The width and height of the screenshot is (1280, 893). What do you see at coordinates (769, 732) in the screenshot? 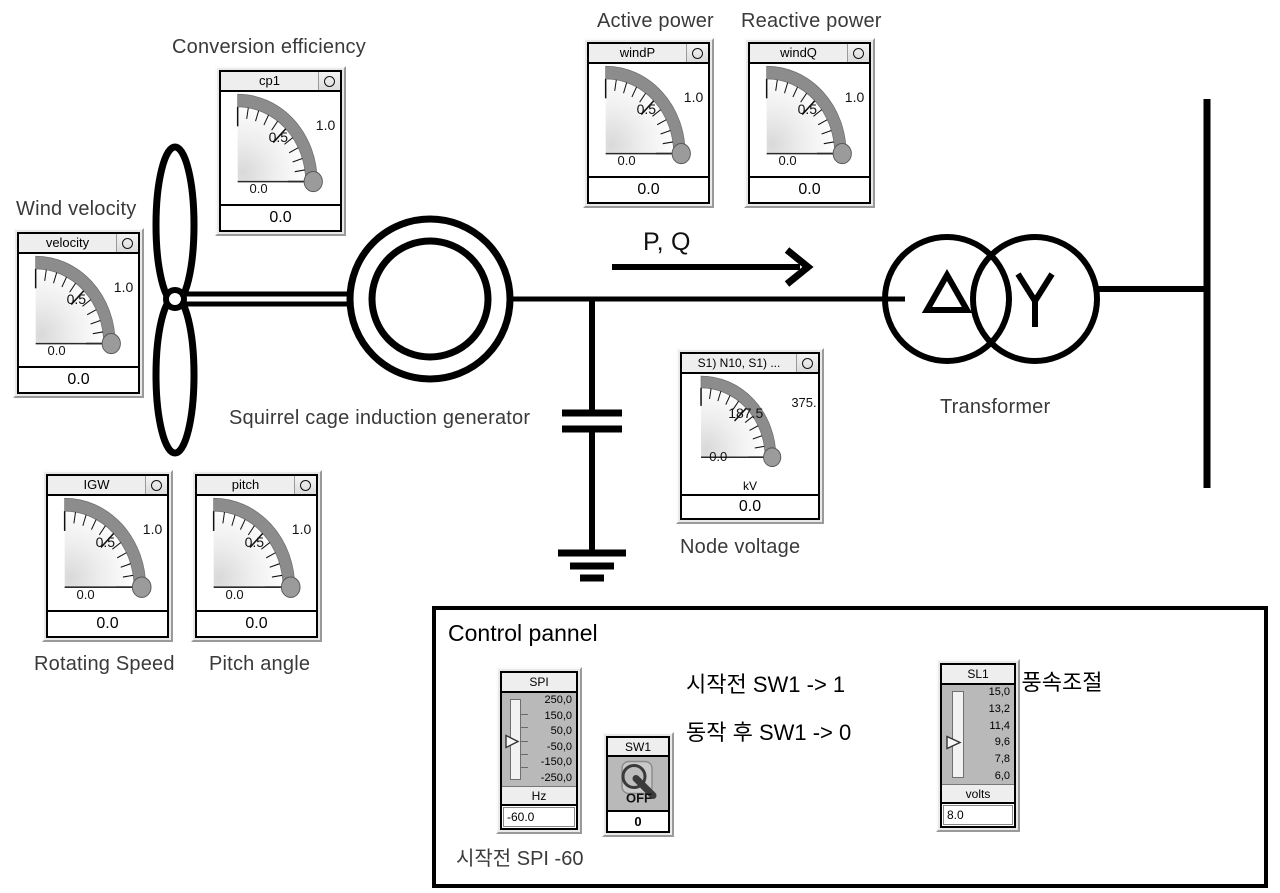
I see `instruction-line-2: 동작 후 SW1 -> 0` at bounding box center [769, 732].